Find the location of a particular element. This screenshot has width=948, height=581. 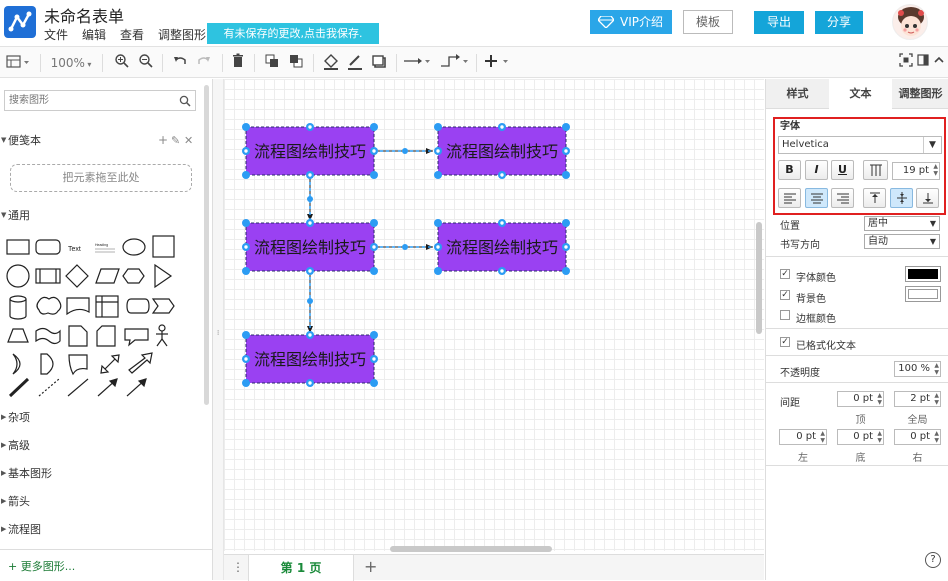

general-section-header: ▼ 通用 is located at coordinates (102, 215).